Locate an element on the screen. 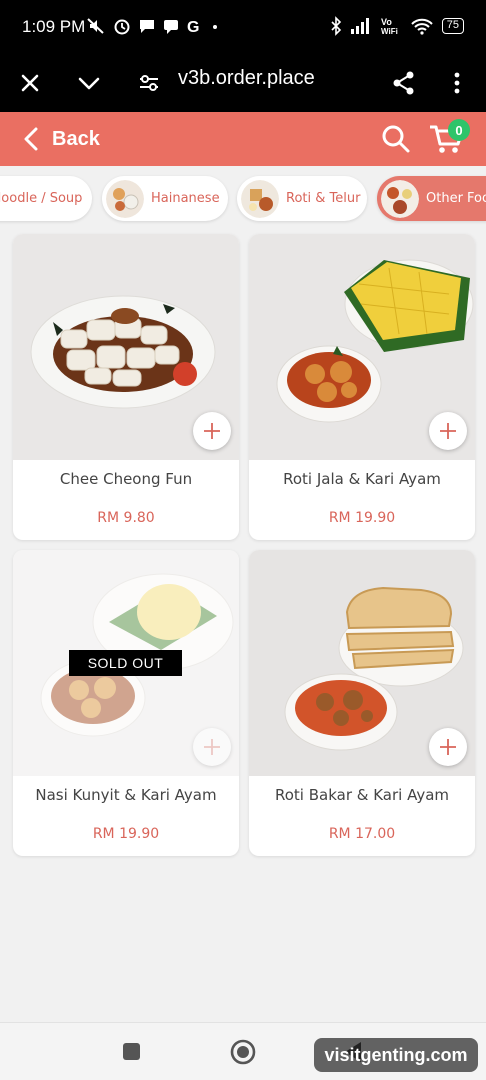  notification-icons: G is located at coordinates (153, 26).